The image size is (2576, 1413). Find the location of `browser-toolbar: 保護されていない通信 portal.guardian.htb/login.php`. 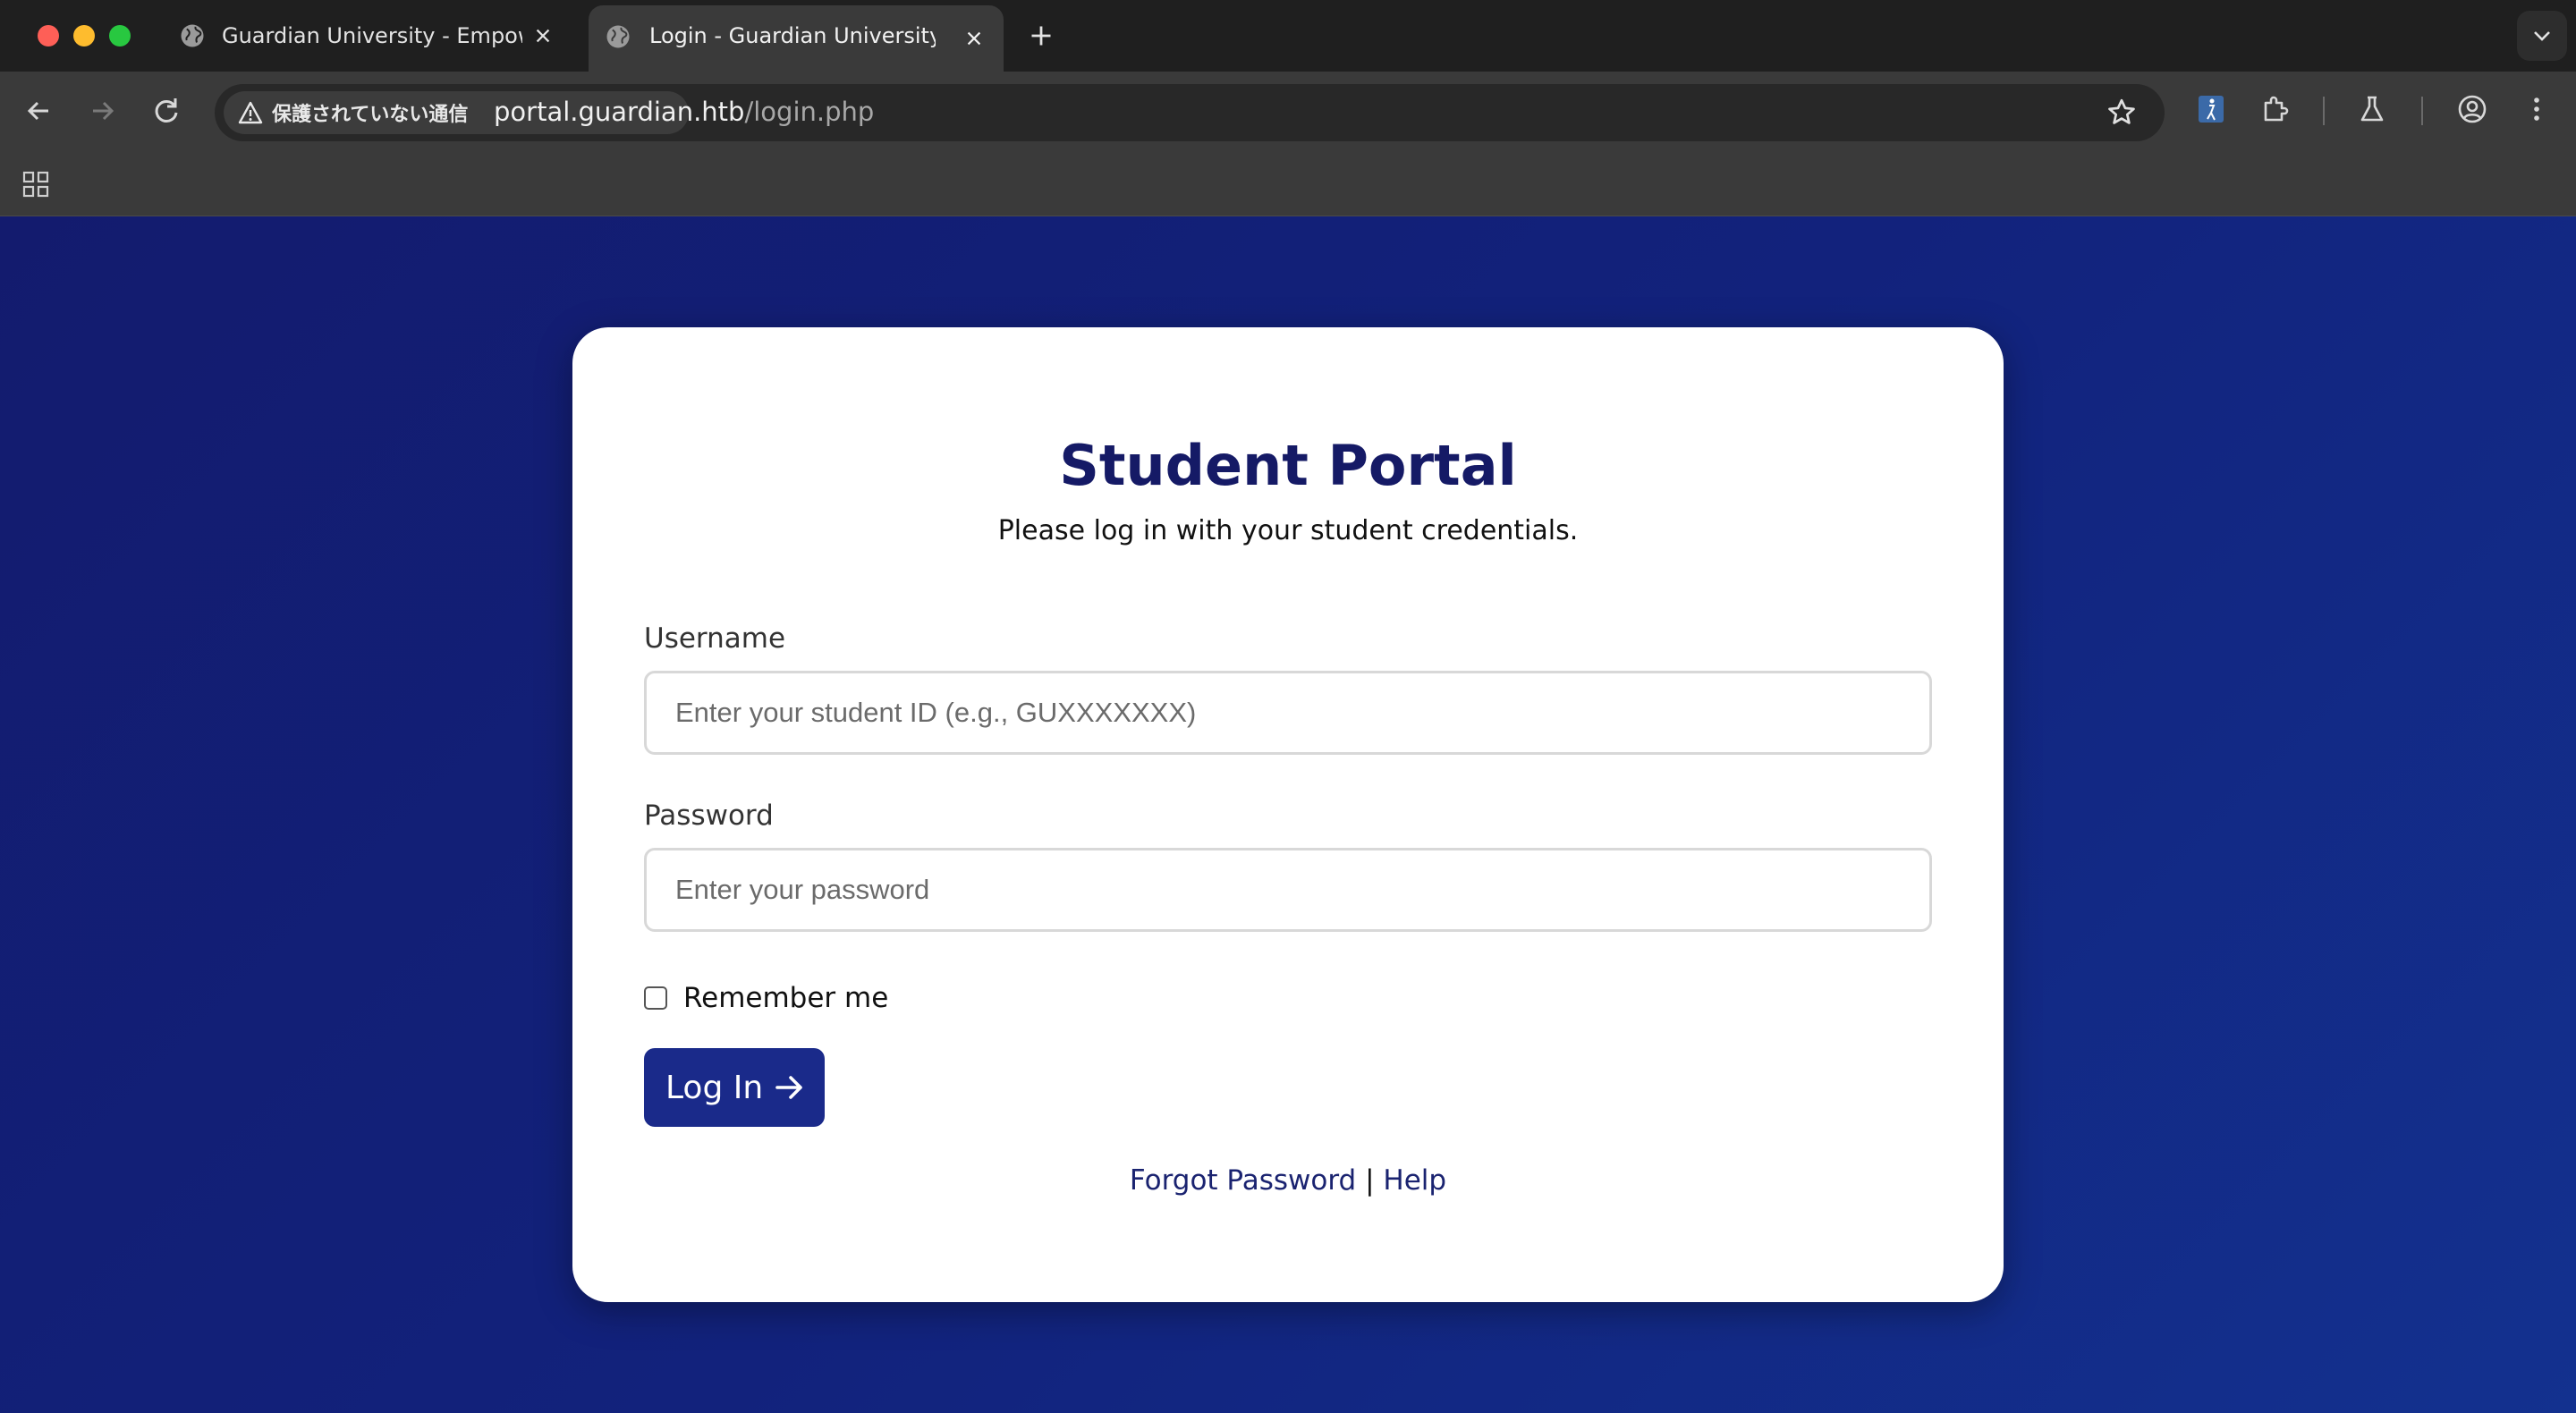

browser-toolbar: 保護されていない通信 portal.guardian.htb/login.php is located at coordinates (1288, 112).